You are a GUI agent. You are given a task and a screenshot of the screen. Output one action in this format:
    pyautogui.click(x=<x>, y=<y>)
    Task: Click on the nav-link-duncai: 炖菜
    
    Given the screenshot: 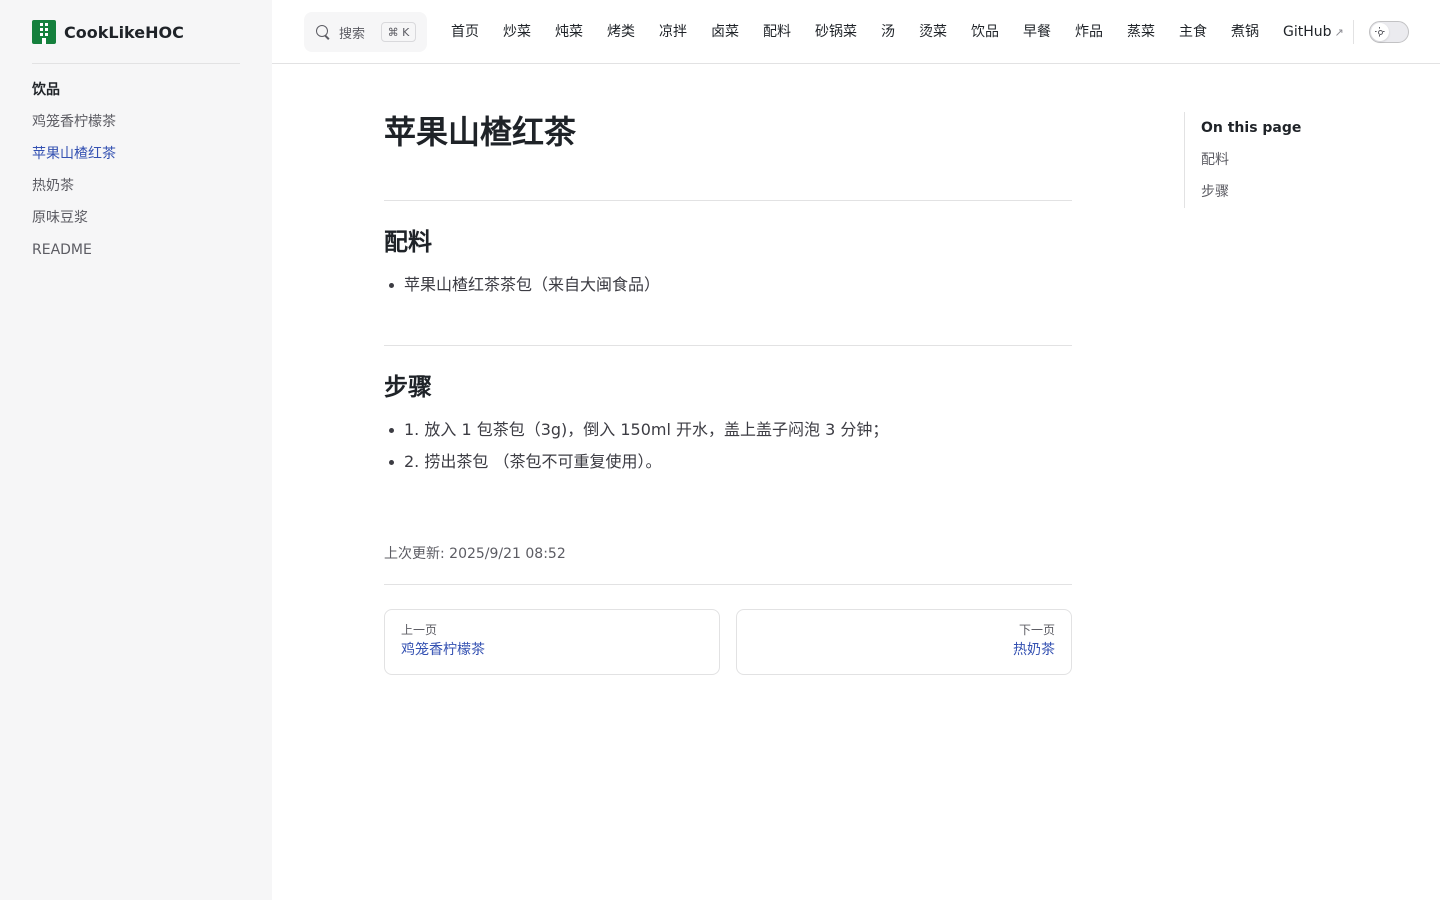 What is the action you would take?
    pyautogui.click(x=569, y=32)
    